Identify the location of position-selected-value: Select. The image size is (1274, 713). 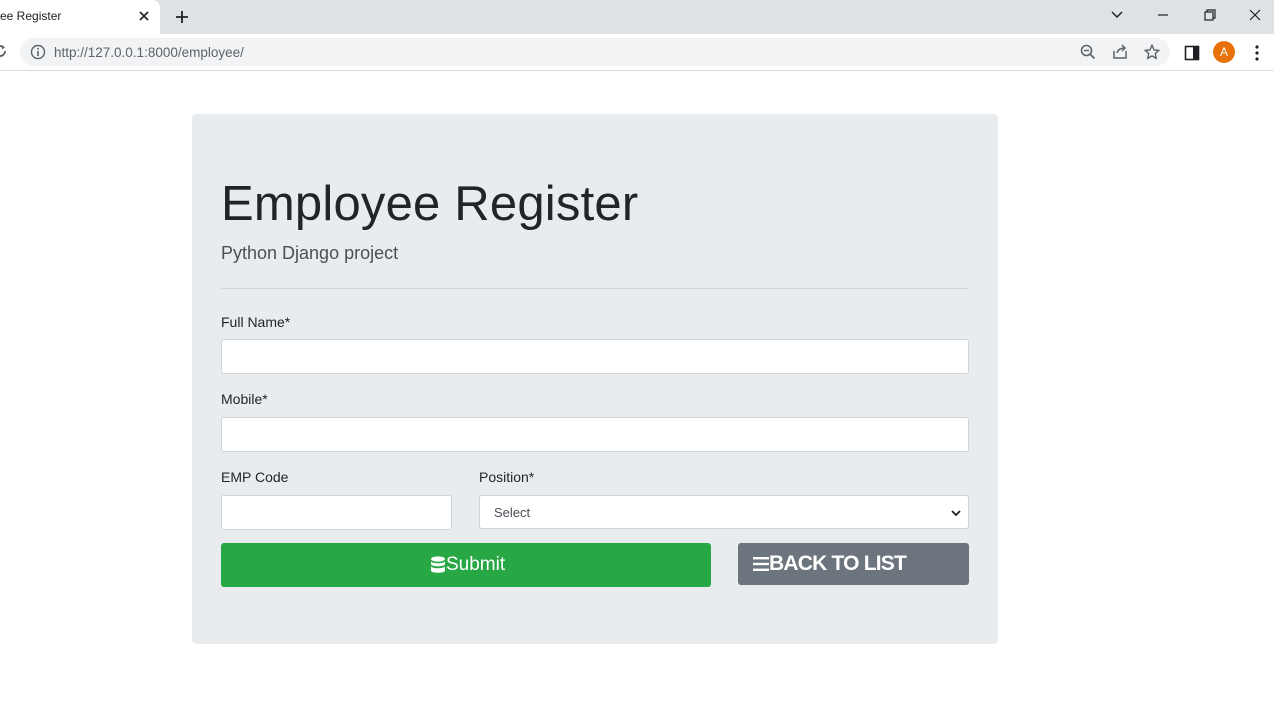
(512, 512).